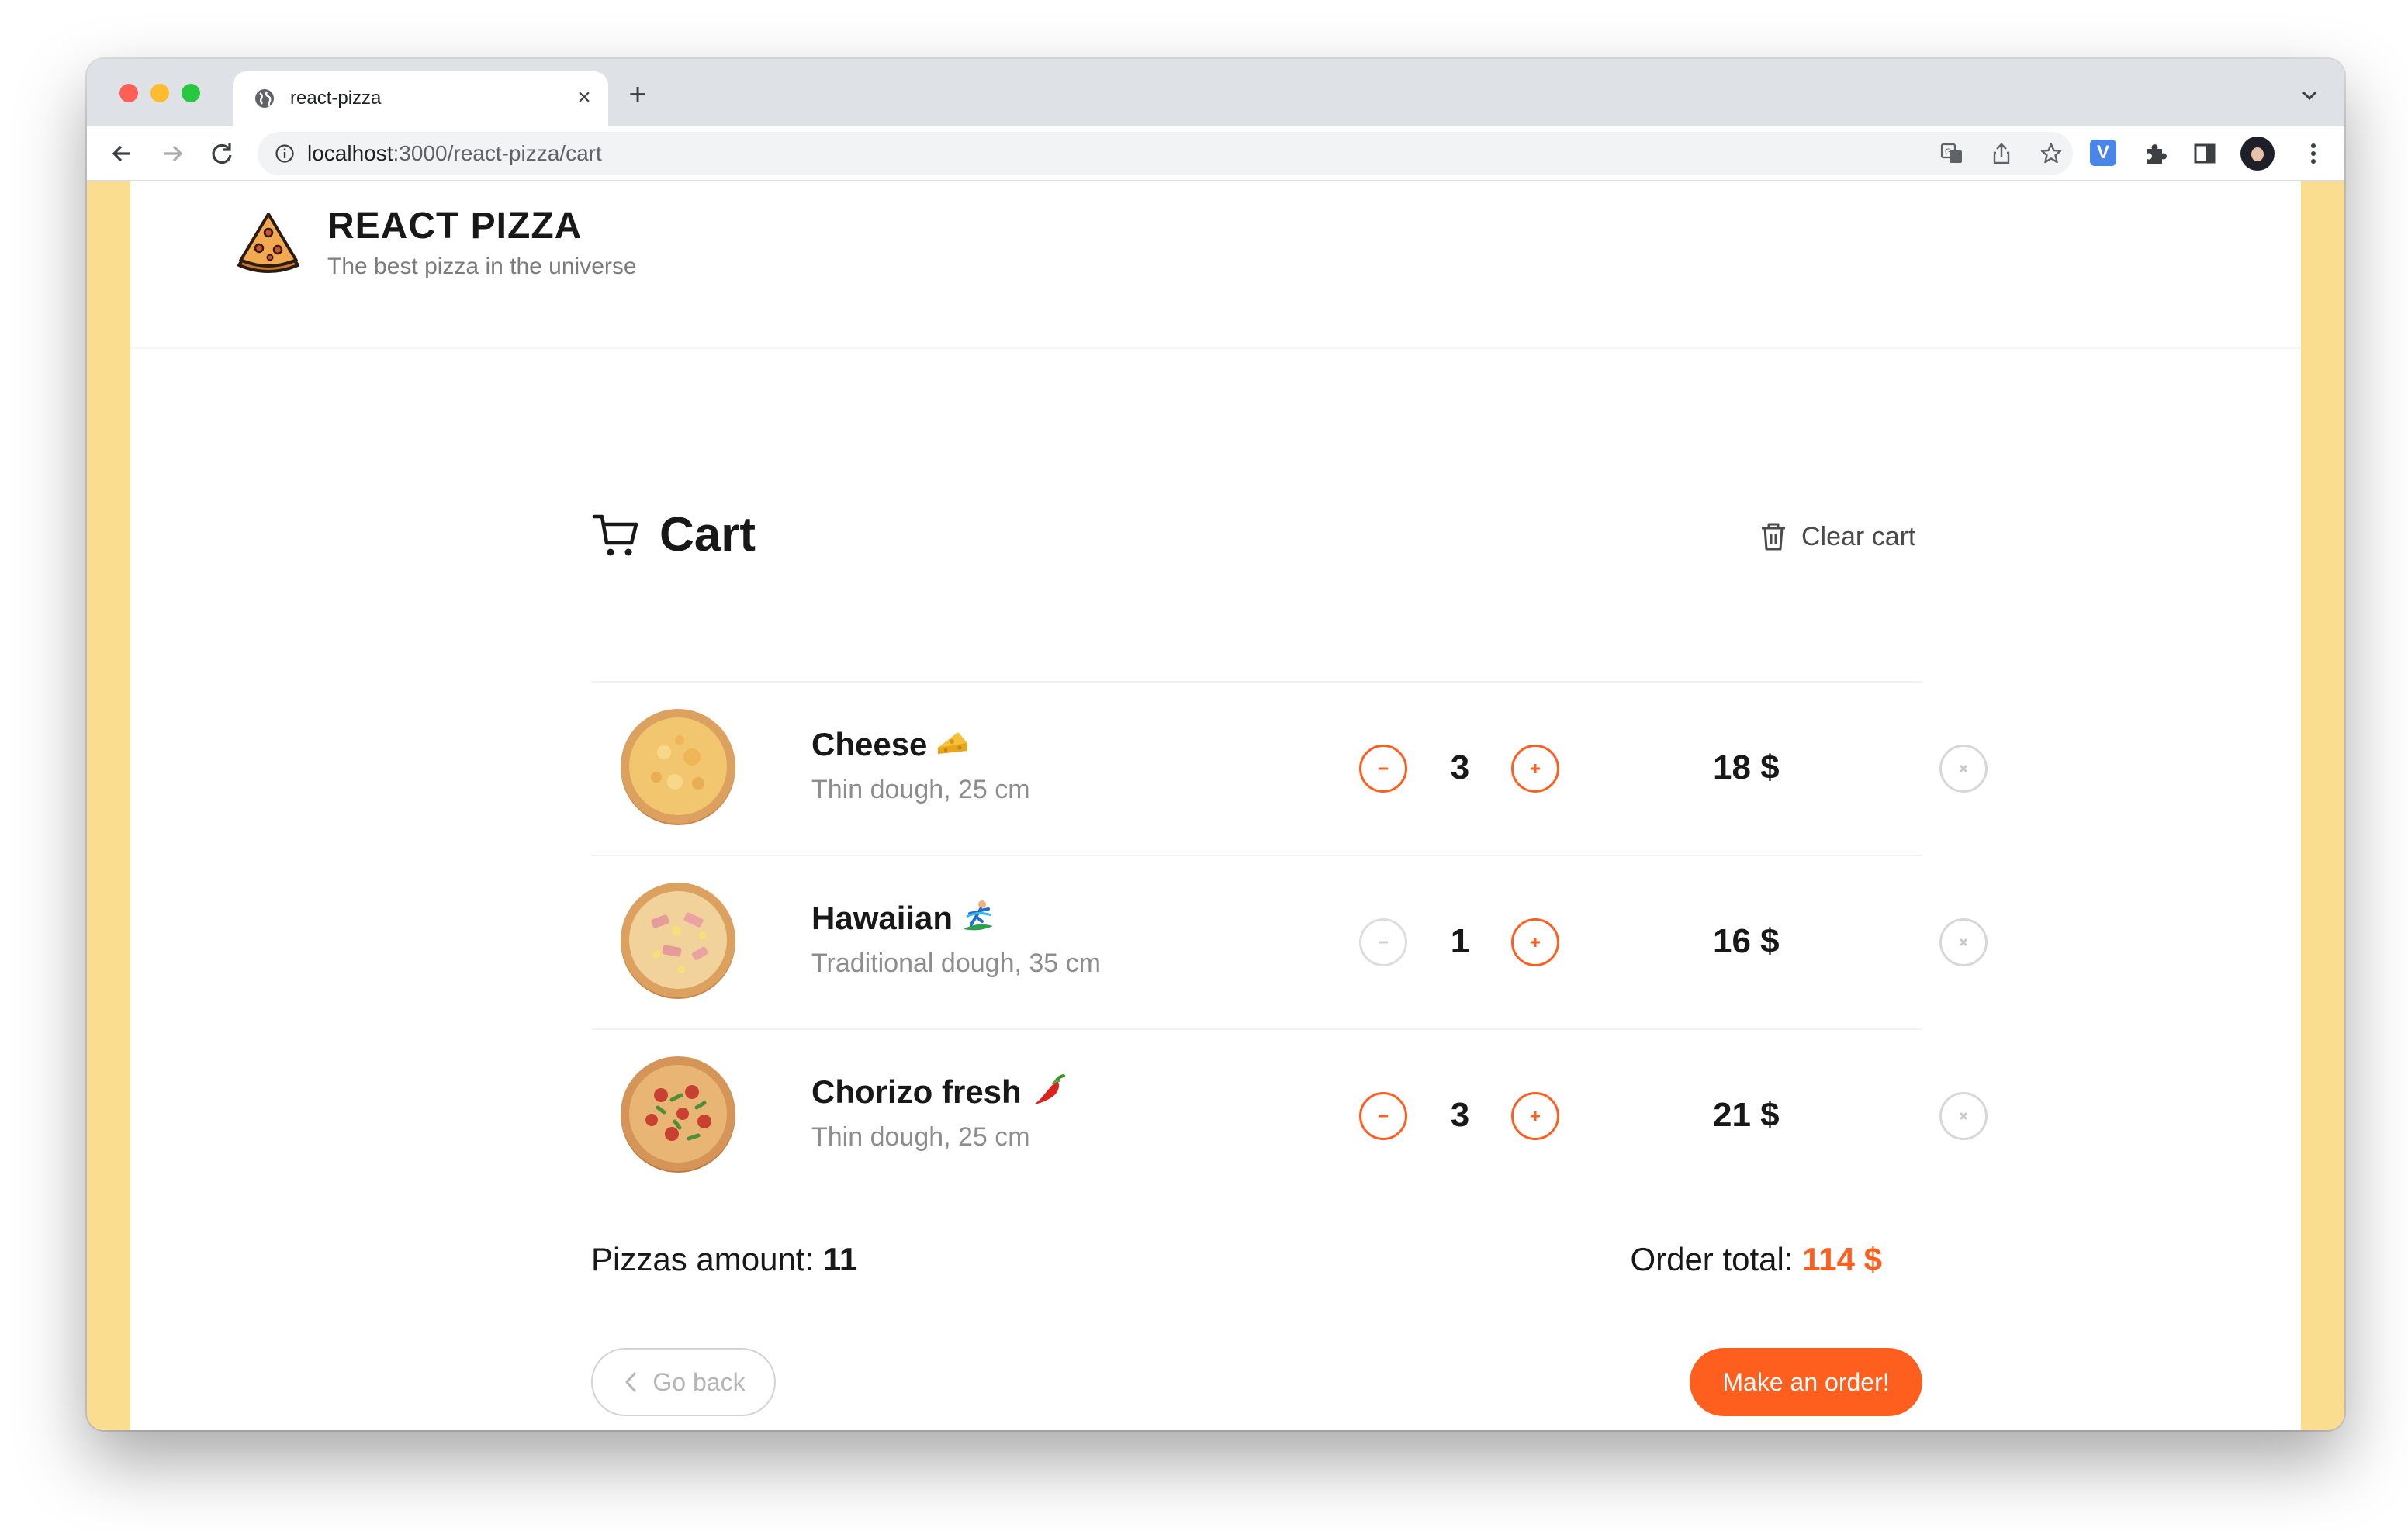  What do you see at coordinates (2051, 153) in the screenshot?
I see `star-icon` at bounding box center [2051, 153].